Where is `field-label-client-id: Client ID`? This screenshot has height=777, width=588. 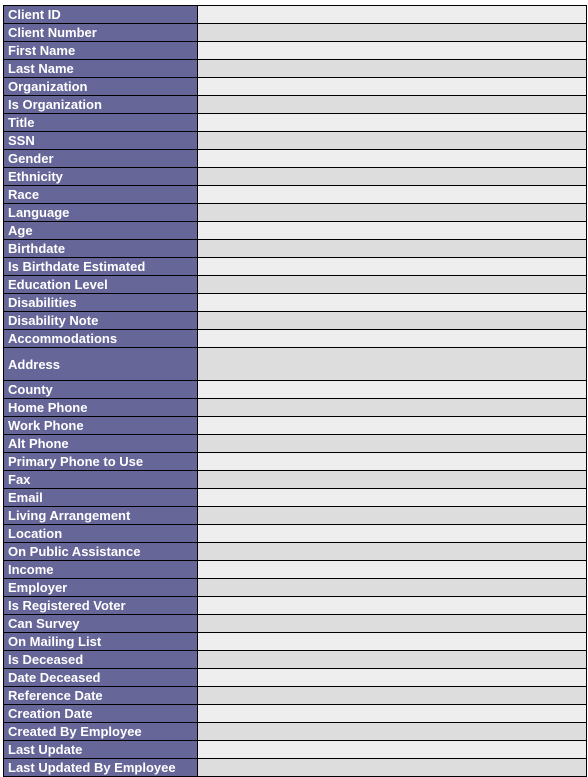 field-label-client-id: Client ID is located at coordinates (100, 14).